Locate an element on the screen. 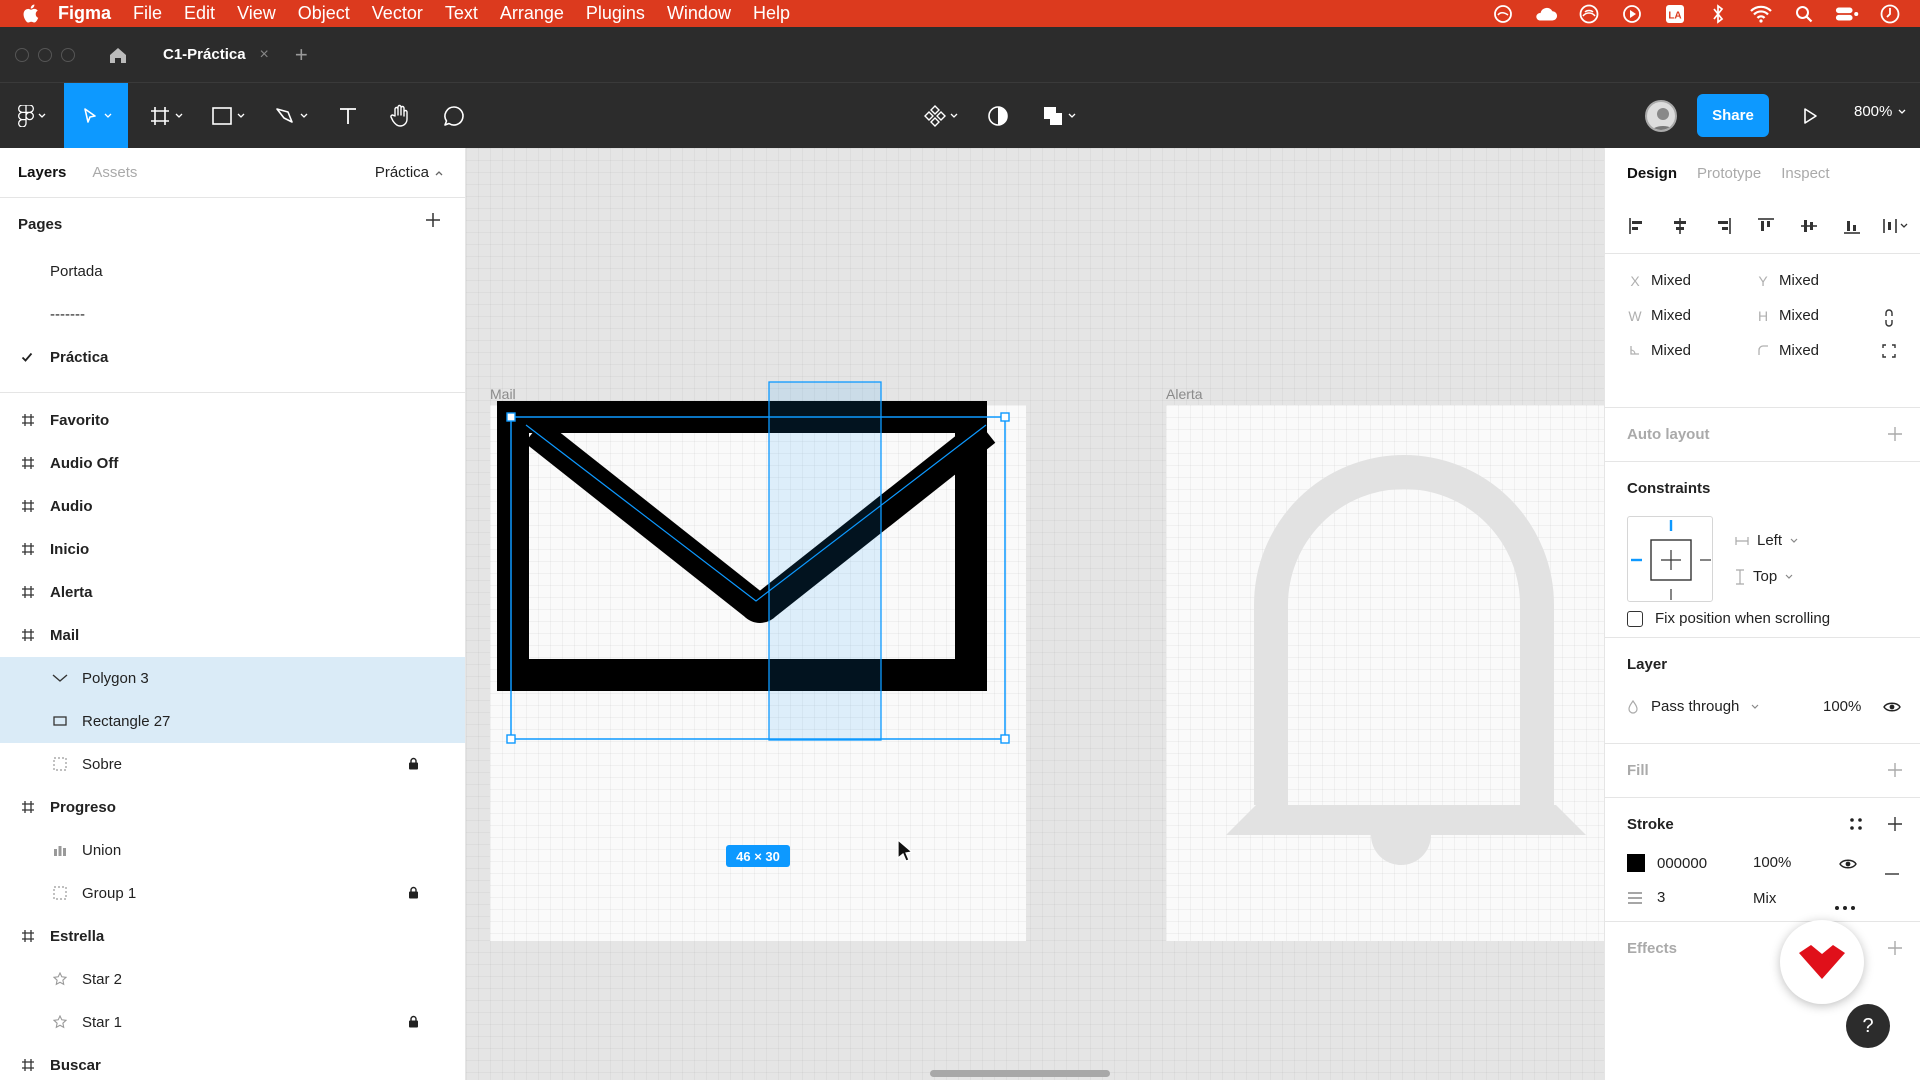 Image resolution: width=1920 pixels, height=1080 pixels. independent-corners-icon is located at coordinates (1889, 353).